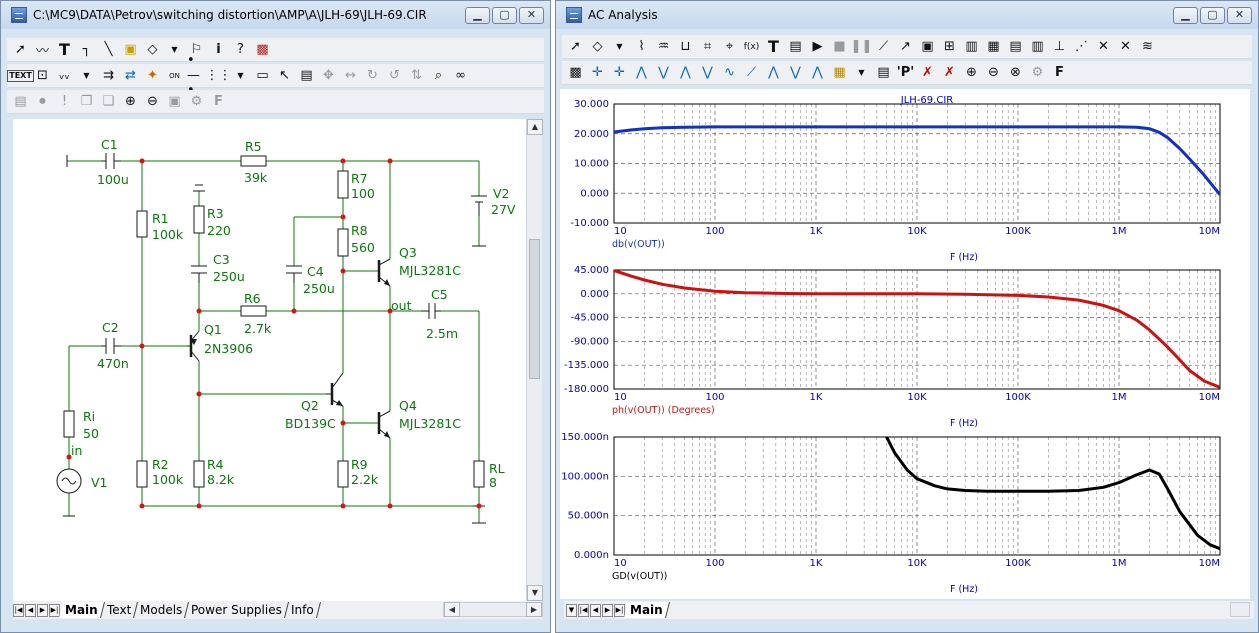 This screenshot has height=633, width=1259. Describe the element at coordinates (817, 46) in the screenshot. I see `run-icon: ▶` at that location.